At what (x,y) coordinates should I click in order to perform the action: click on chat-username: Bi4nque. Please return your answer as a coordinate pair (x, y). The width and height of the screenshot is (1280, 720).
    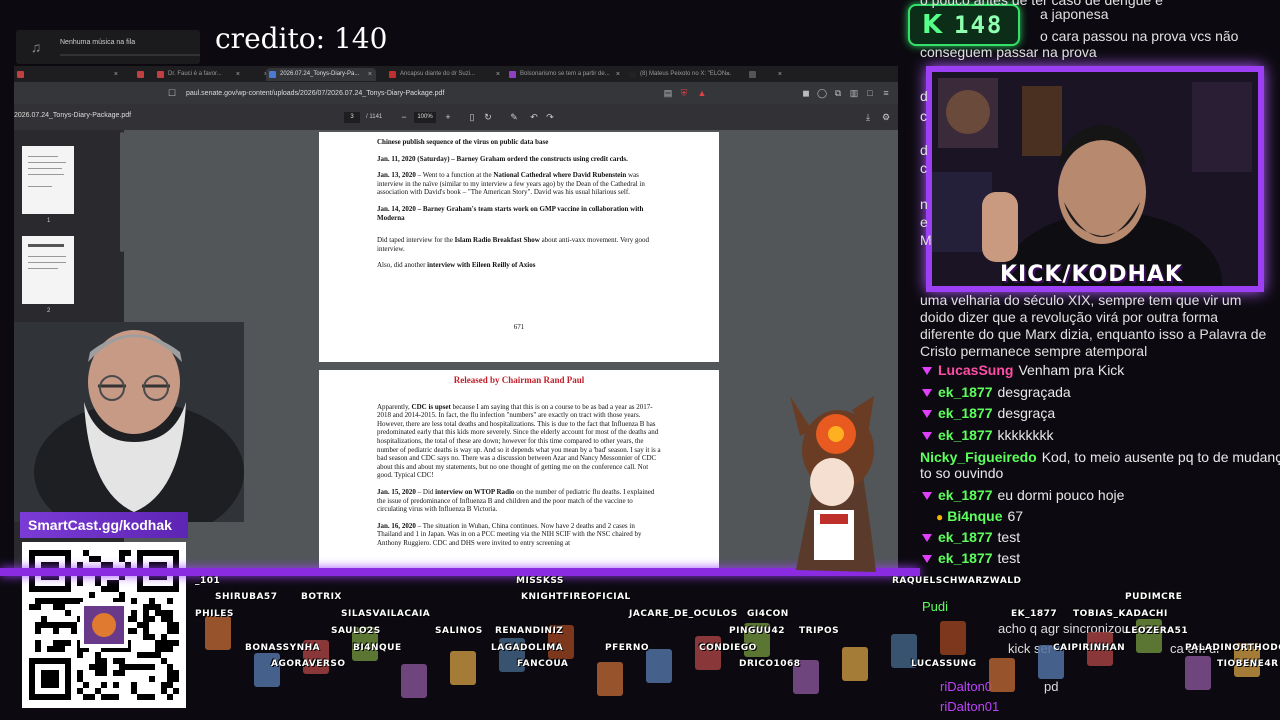
    Looking at the image, I should click on (974, 516).